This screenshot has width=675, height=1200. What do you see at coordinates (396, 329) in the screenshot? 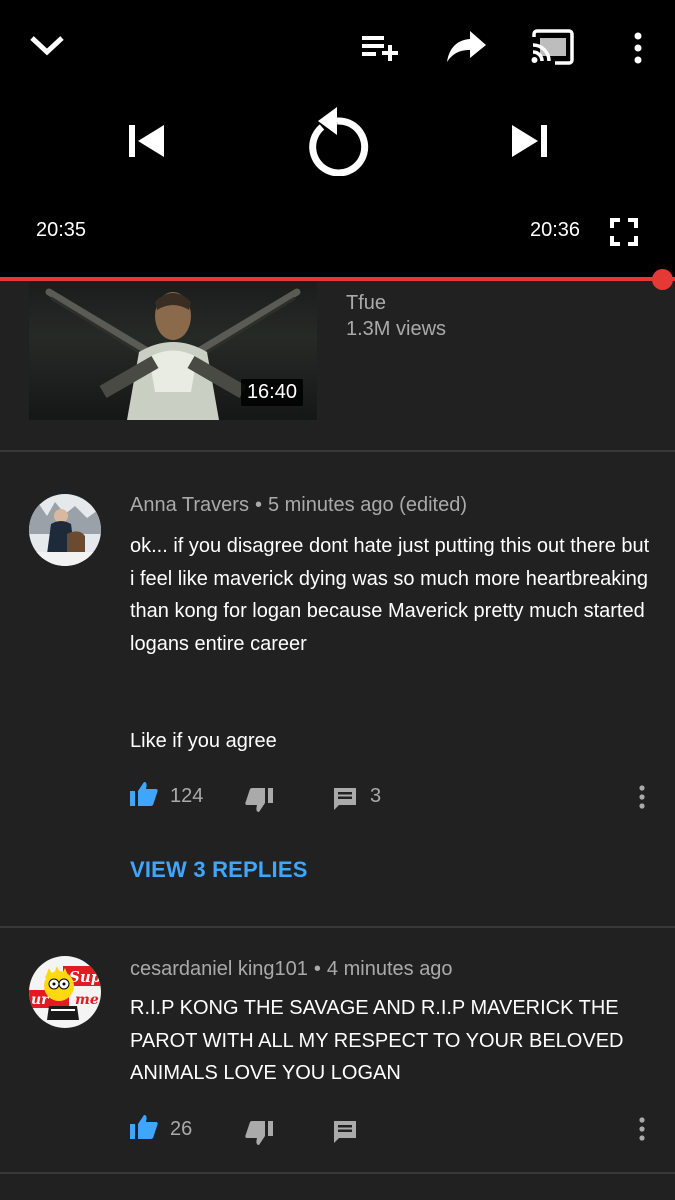
I see `view-count: 1.3M views` at bounding box center [396, 329].